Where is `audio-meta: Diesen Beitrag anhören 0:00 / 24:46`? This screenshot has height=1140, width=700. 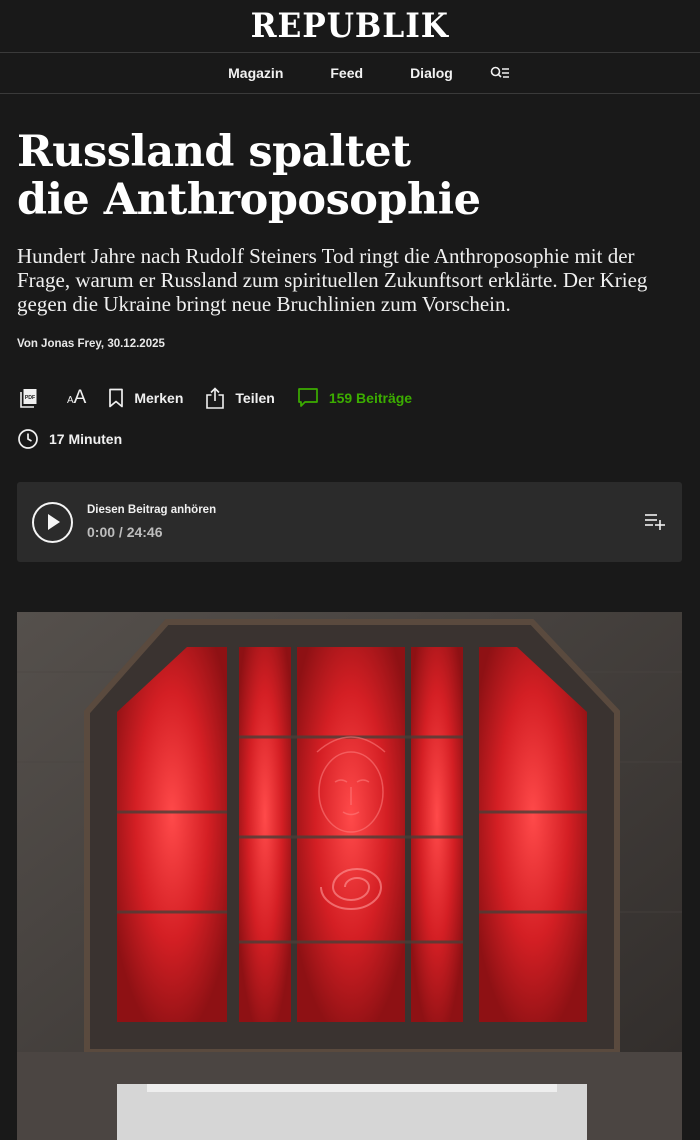
audio-meta: Diesen Beitrag anhören 0:00 / 24:46 is located at coordinates (151, 522).